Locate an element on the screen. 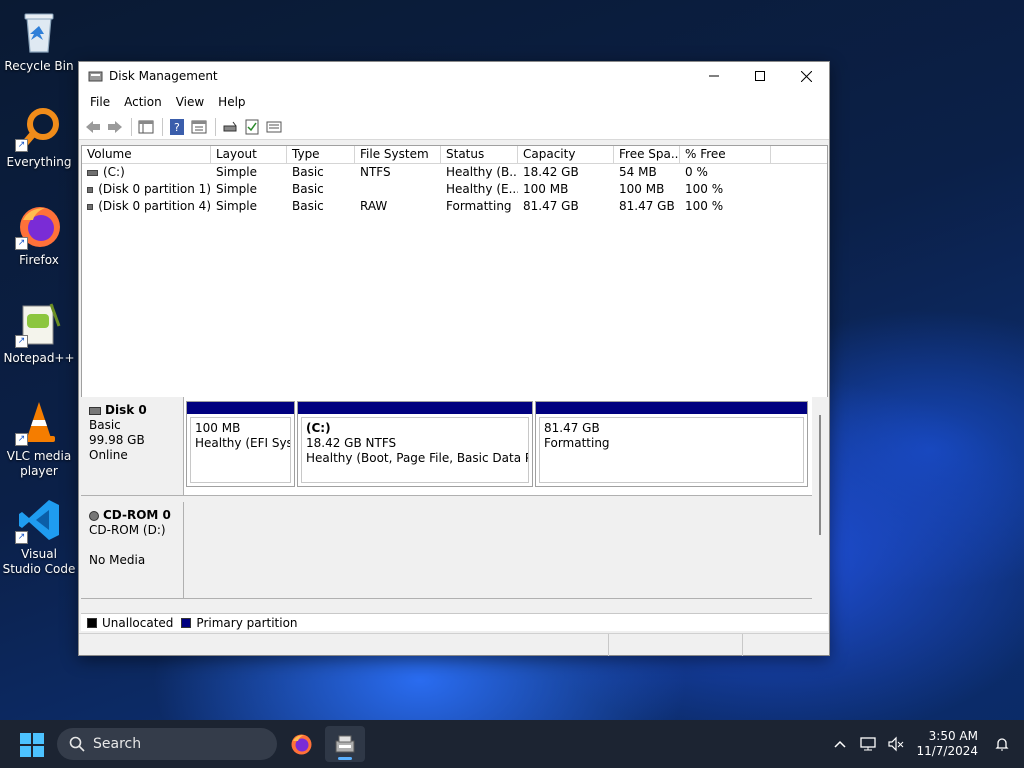 Image resolution: width=1024 pixels, height=768 pixels. properties-button is located at coordinates (199, 127).